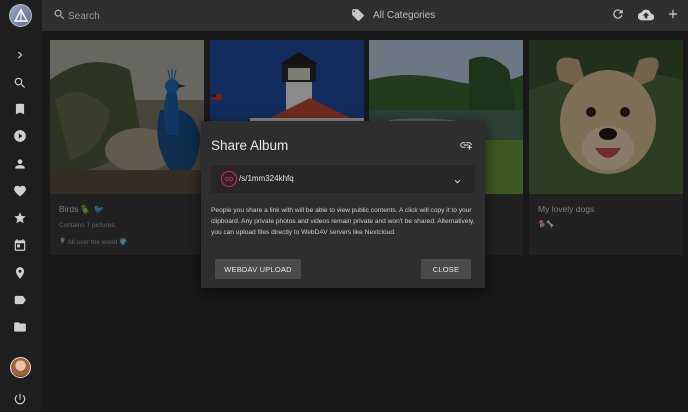 This screenshot has width=688, height=412. I want to click on heart-icon, so click(20, 191).